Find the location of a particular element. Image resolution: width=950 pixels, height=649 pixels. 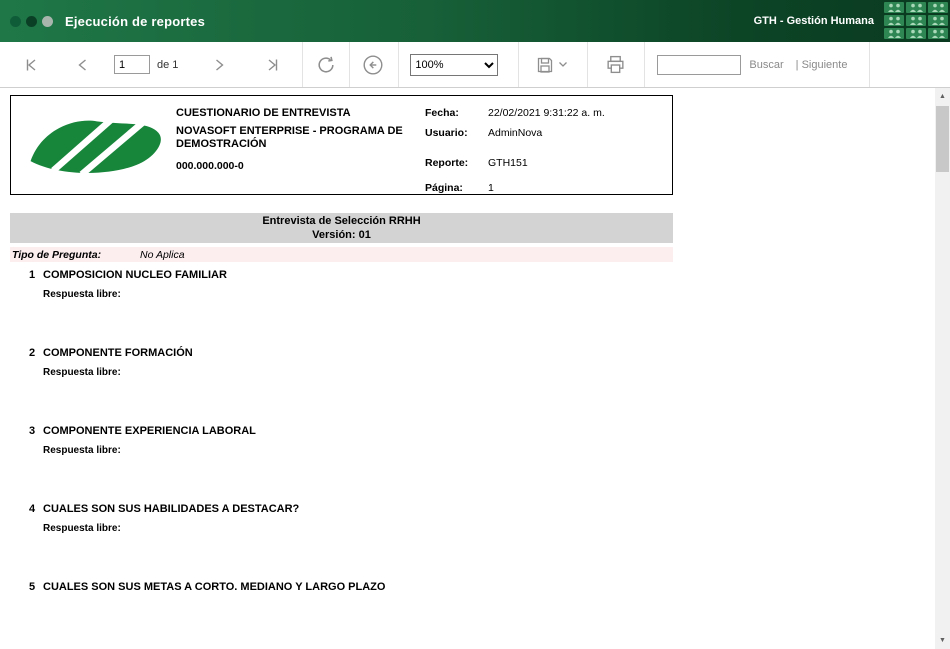

save-icon is located at coordinates (545, 65).